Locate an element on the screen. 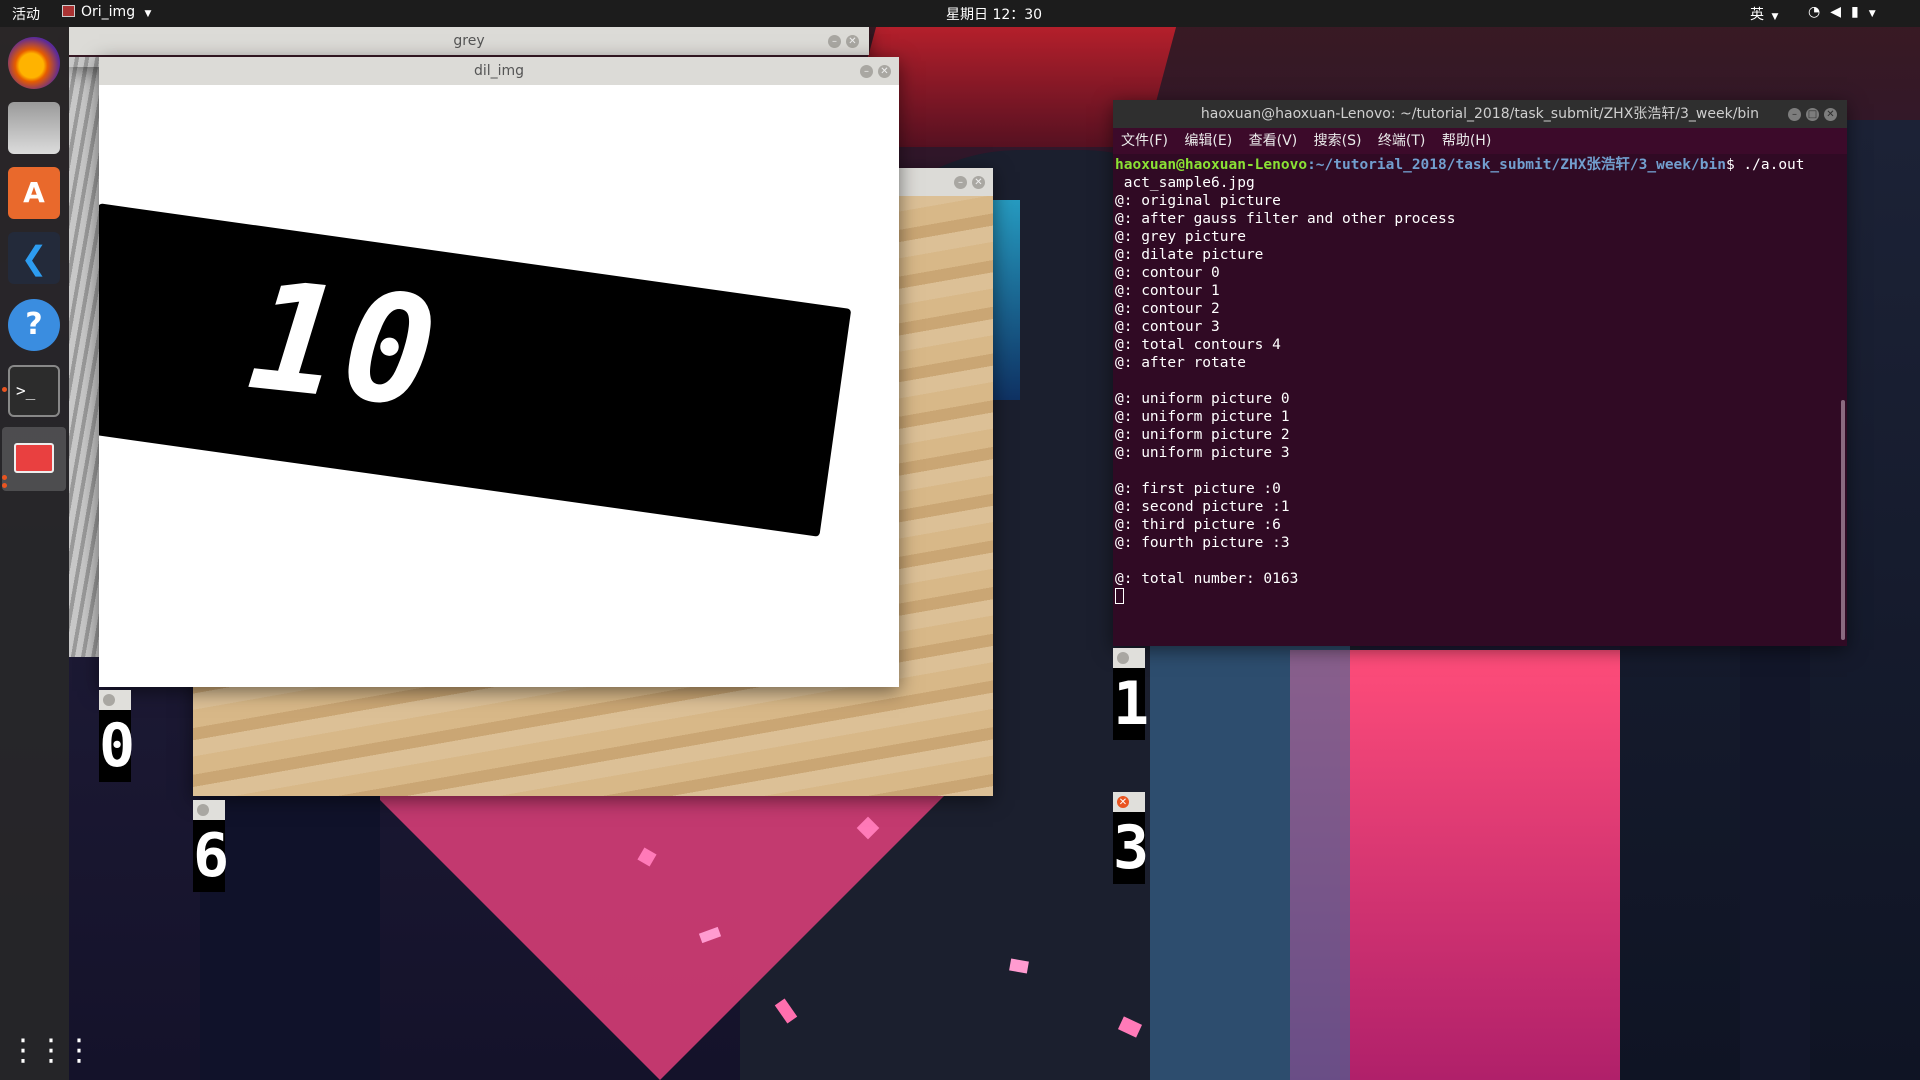  output-line: @: first picture :0 is located at coordinates (1198, 489).